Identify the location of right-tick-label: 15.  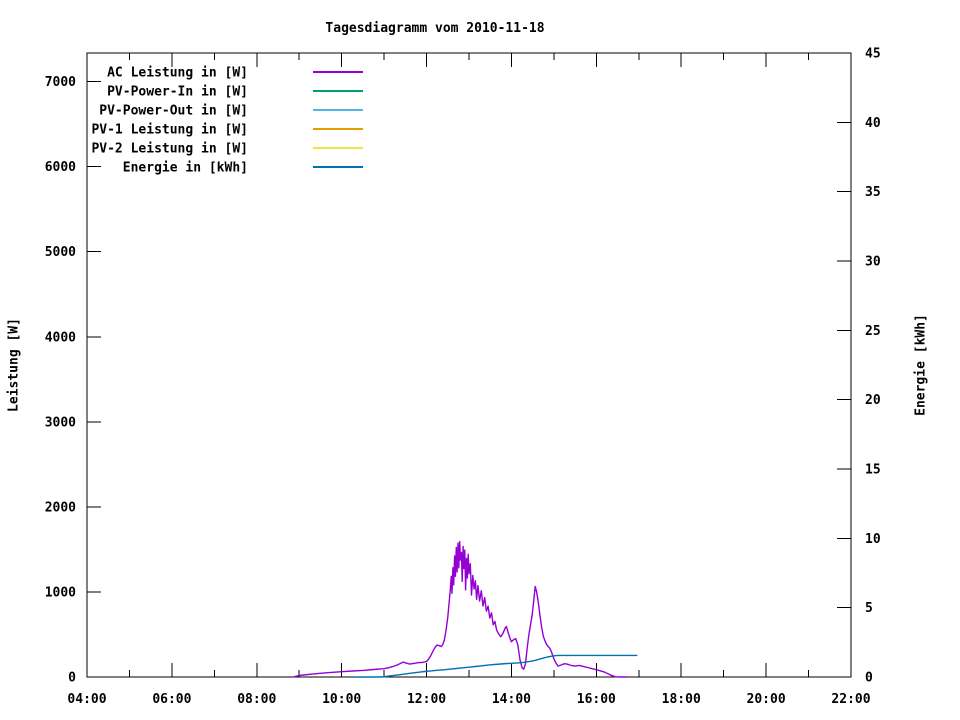
(873, 470).